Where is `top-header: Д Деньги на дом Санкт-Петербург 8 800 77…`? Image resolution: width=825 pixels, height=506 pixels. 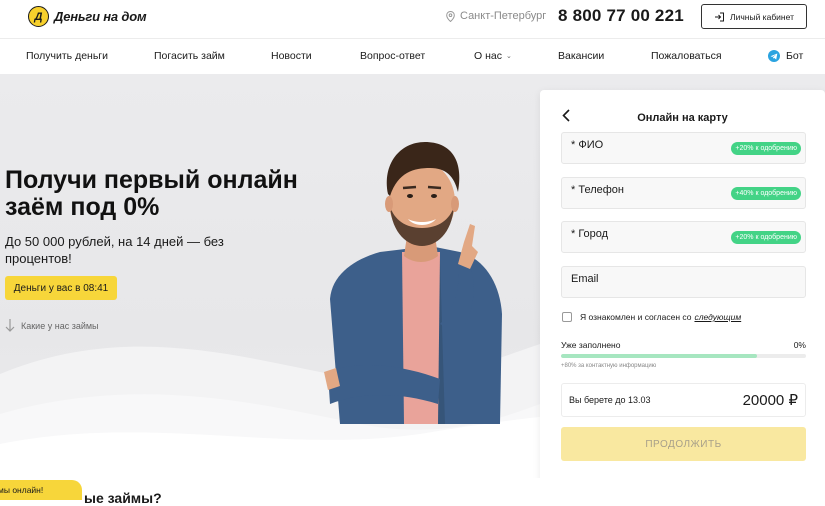
top-header: Д Деньги на дом Санкт-Петербург 8 800 77… is located at coordinates (412, 19).